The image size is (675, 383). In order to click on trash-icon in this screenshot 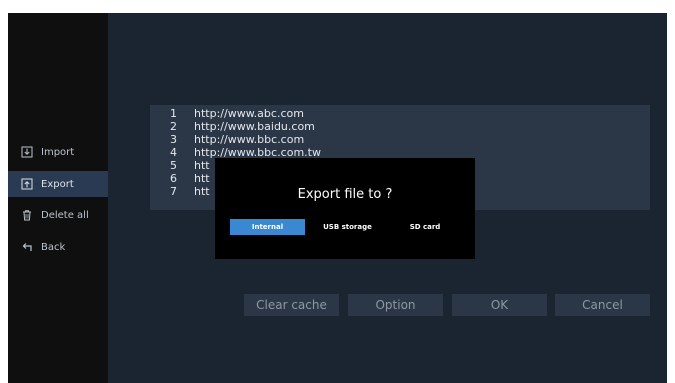, I will do `click(26, 215)`.